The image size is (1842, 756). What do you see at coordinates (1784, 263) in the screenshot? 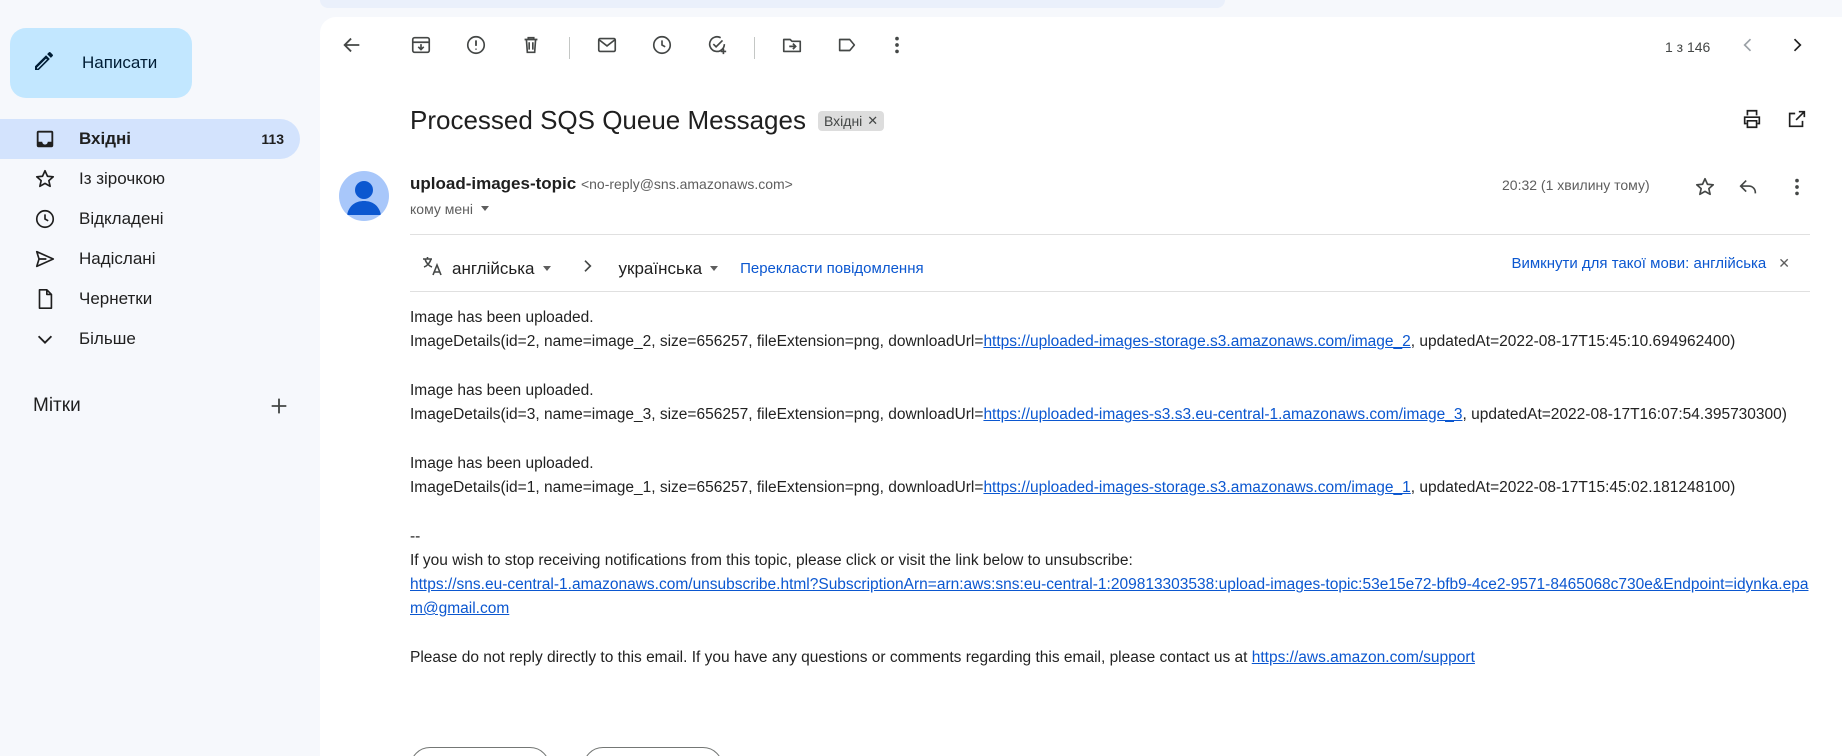
I see `close-icon: ✕` at bounding box center [1784, 263].